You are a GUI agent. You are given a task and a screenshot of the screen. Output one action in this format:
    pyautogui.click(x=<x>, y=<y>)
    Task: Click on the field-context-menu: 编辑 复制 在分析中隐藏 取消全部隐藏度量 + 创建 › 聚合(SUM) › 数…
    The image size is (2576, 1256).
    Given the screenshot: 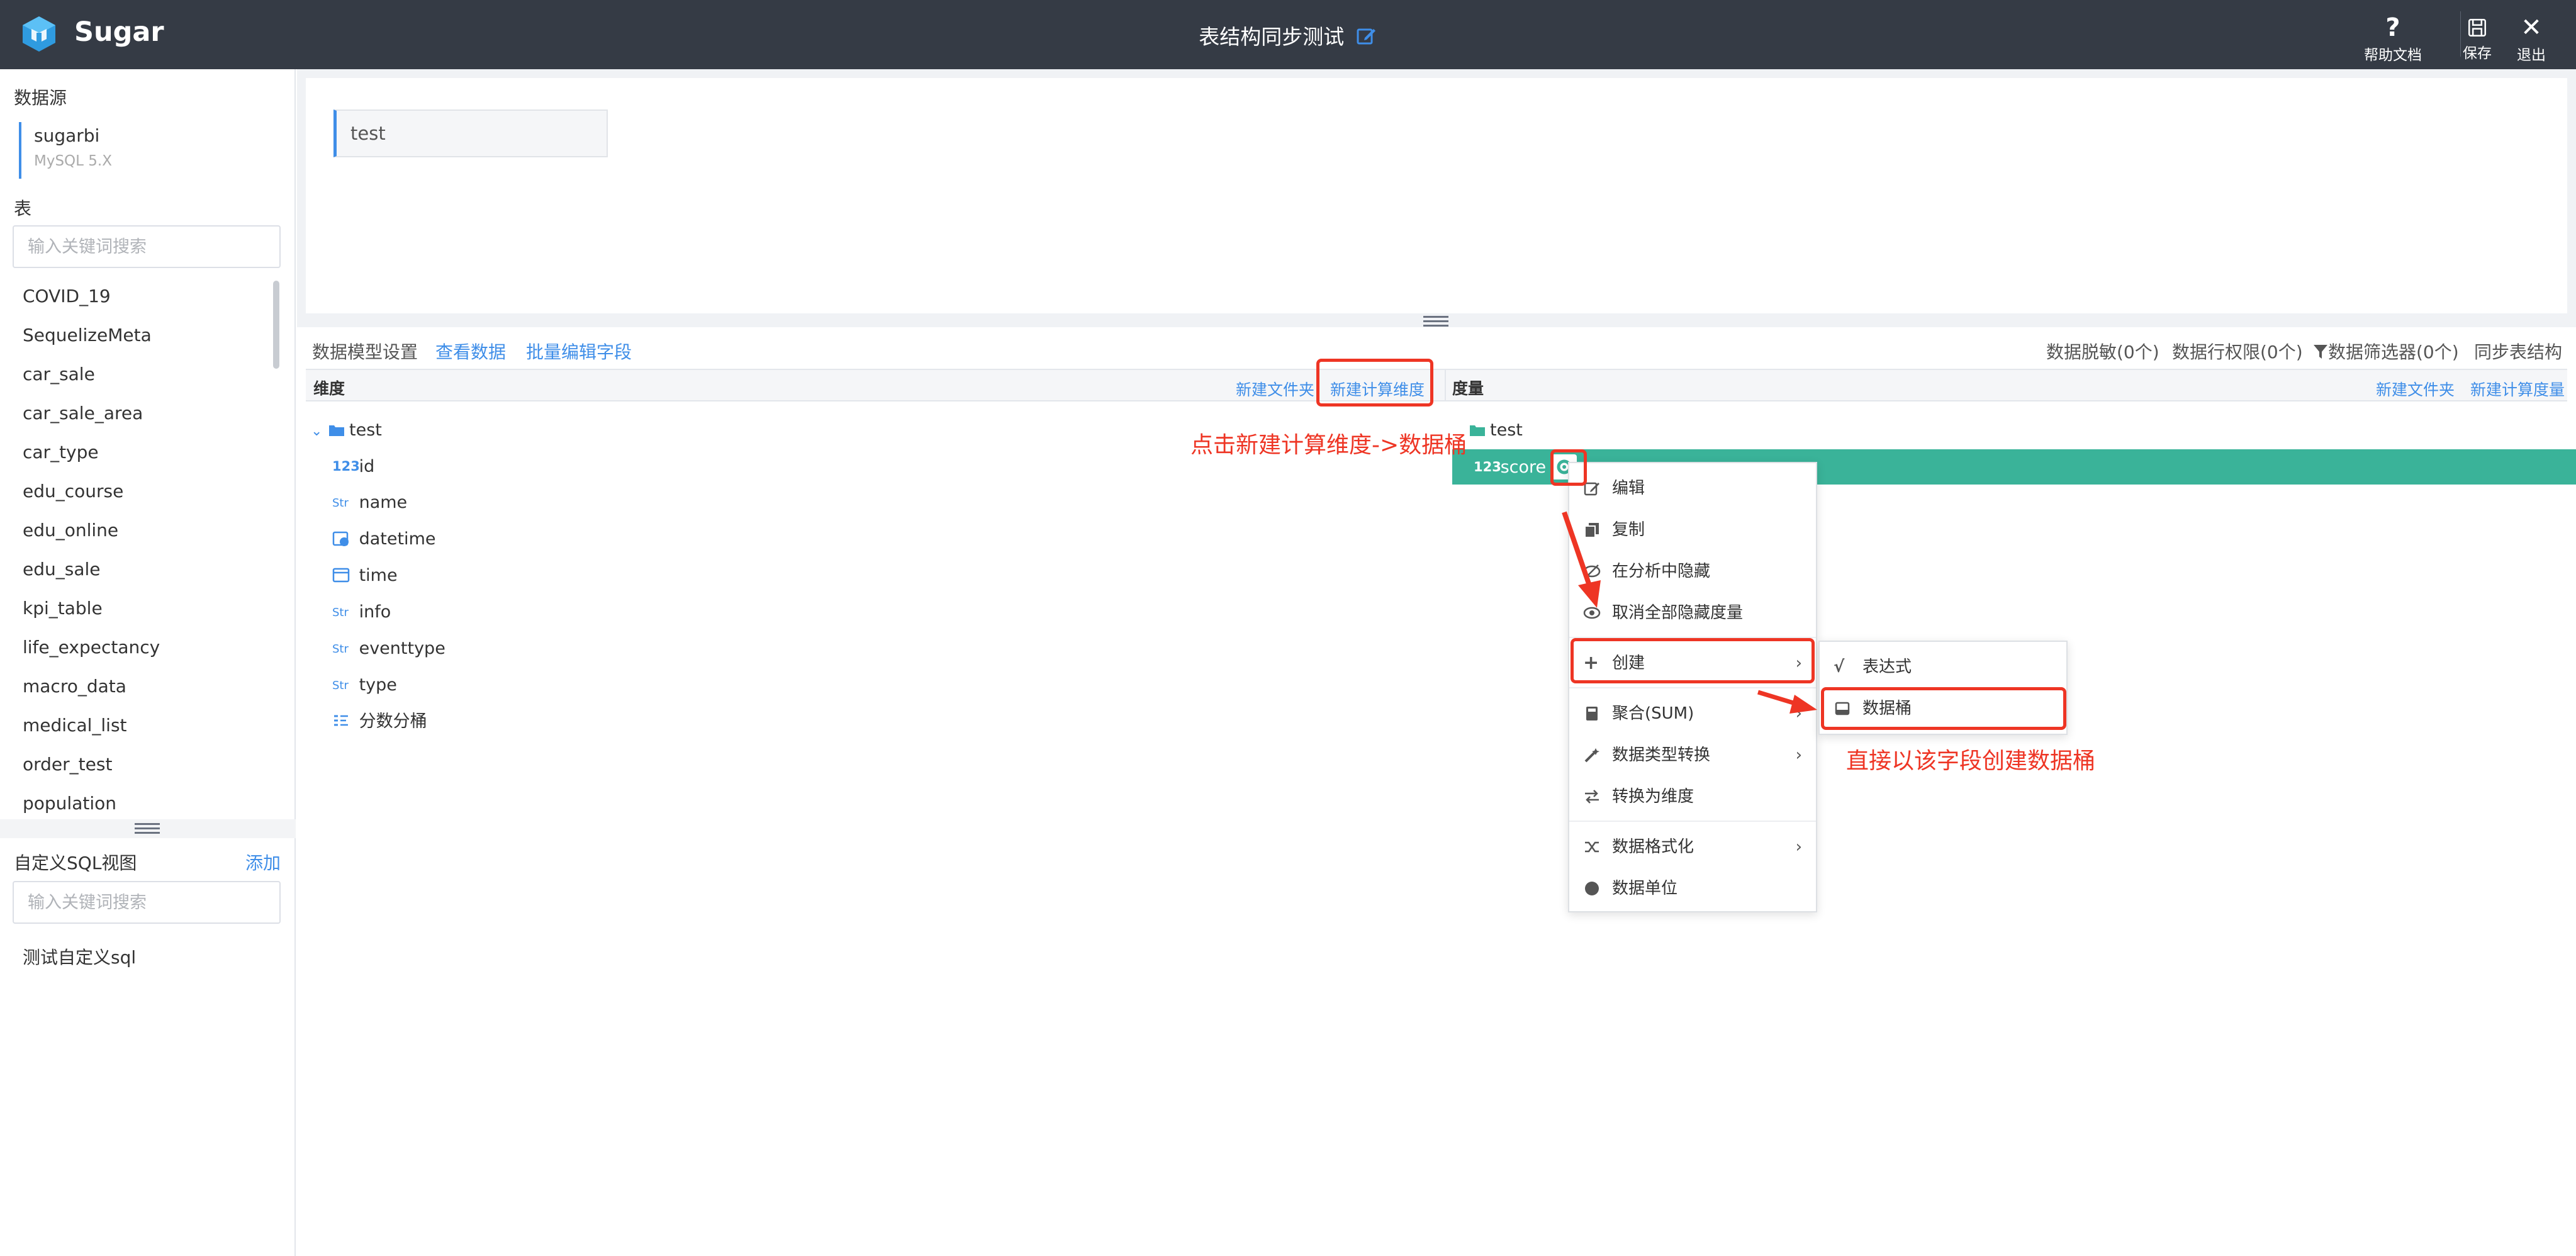 What is the action you would take?
    pyautogui.click(x=1692, y=687)
    